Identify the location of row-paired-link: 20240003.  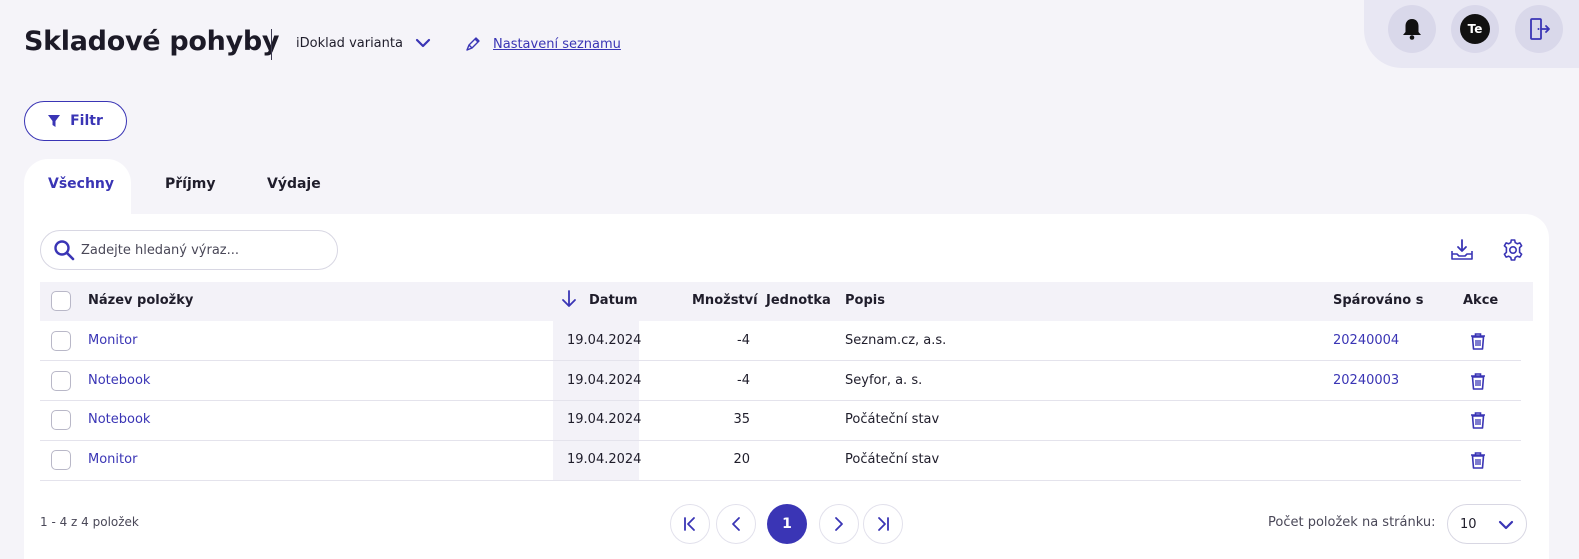
(1366, 380).